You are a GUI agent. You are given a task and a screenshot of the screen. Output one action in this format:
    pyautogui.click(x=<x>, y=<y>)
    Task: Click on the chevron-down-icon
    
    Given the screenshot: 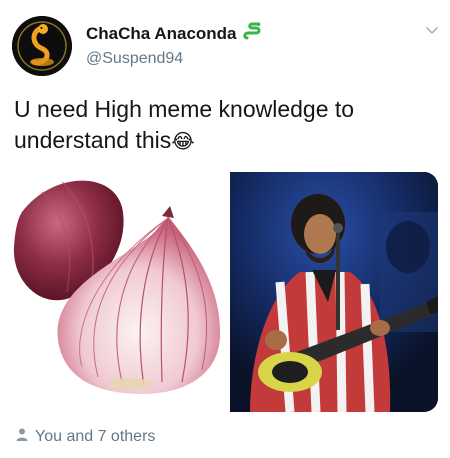 What is the action you would take?
    pyautogui.click(x=432, y=30)
    